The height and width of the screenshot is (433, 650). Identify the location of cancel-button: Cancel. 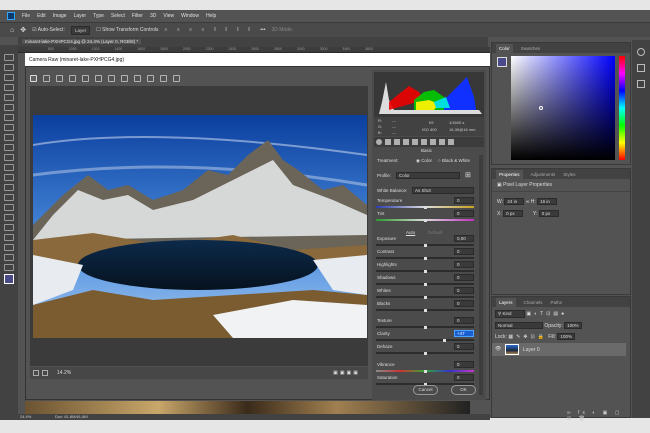
(425, 390).